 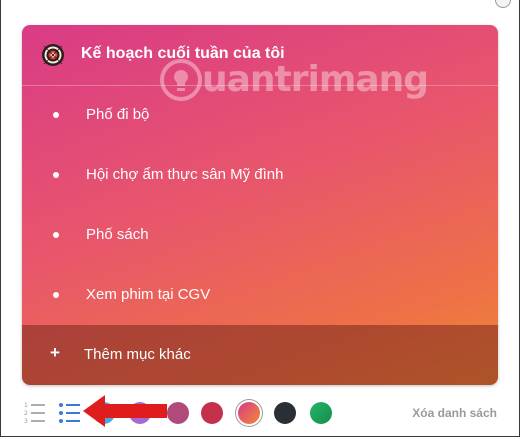 What do you see at coordinates (260, 296) in the screenshot?
I see `list-item: Xem phim tại CGV` at bounding box center [260, 296].